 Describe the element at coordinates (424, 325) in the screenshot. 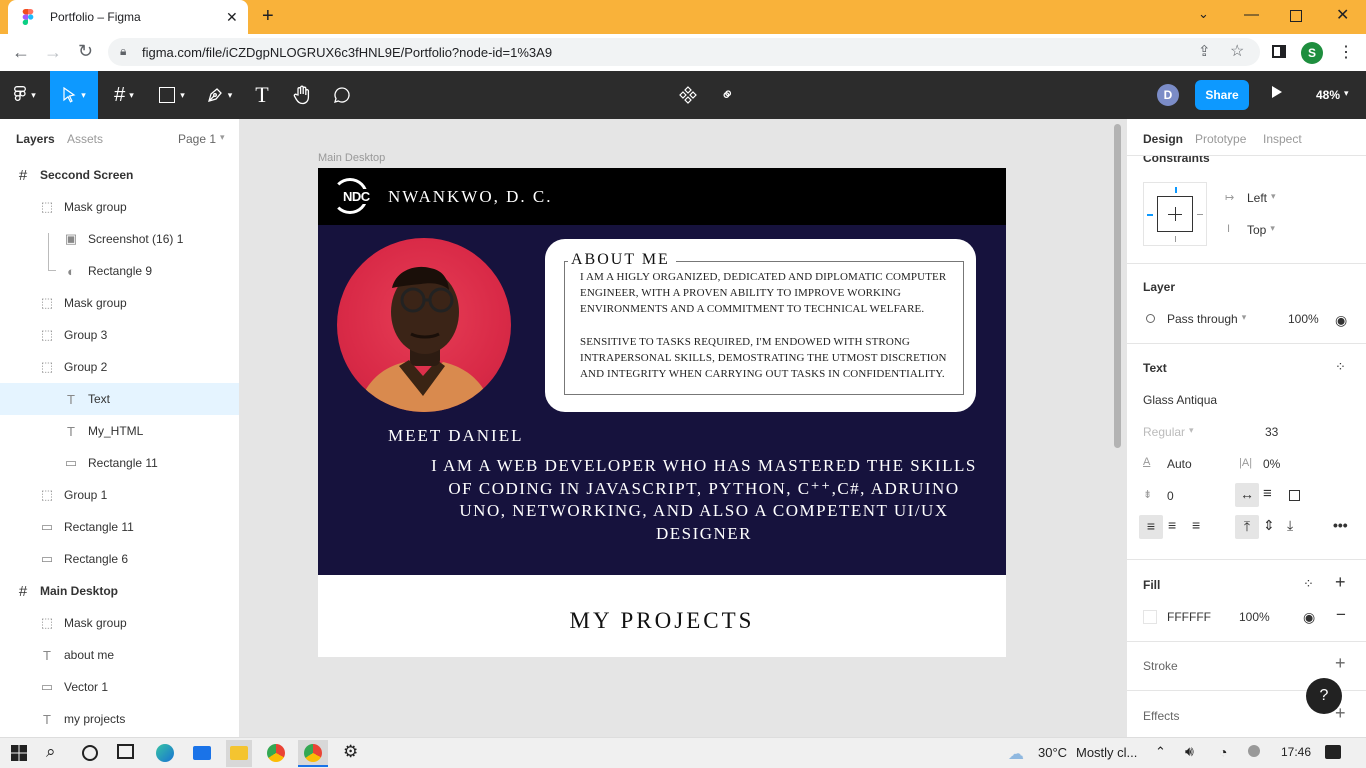

I see `profile-photo` at that location.